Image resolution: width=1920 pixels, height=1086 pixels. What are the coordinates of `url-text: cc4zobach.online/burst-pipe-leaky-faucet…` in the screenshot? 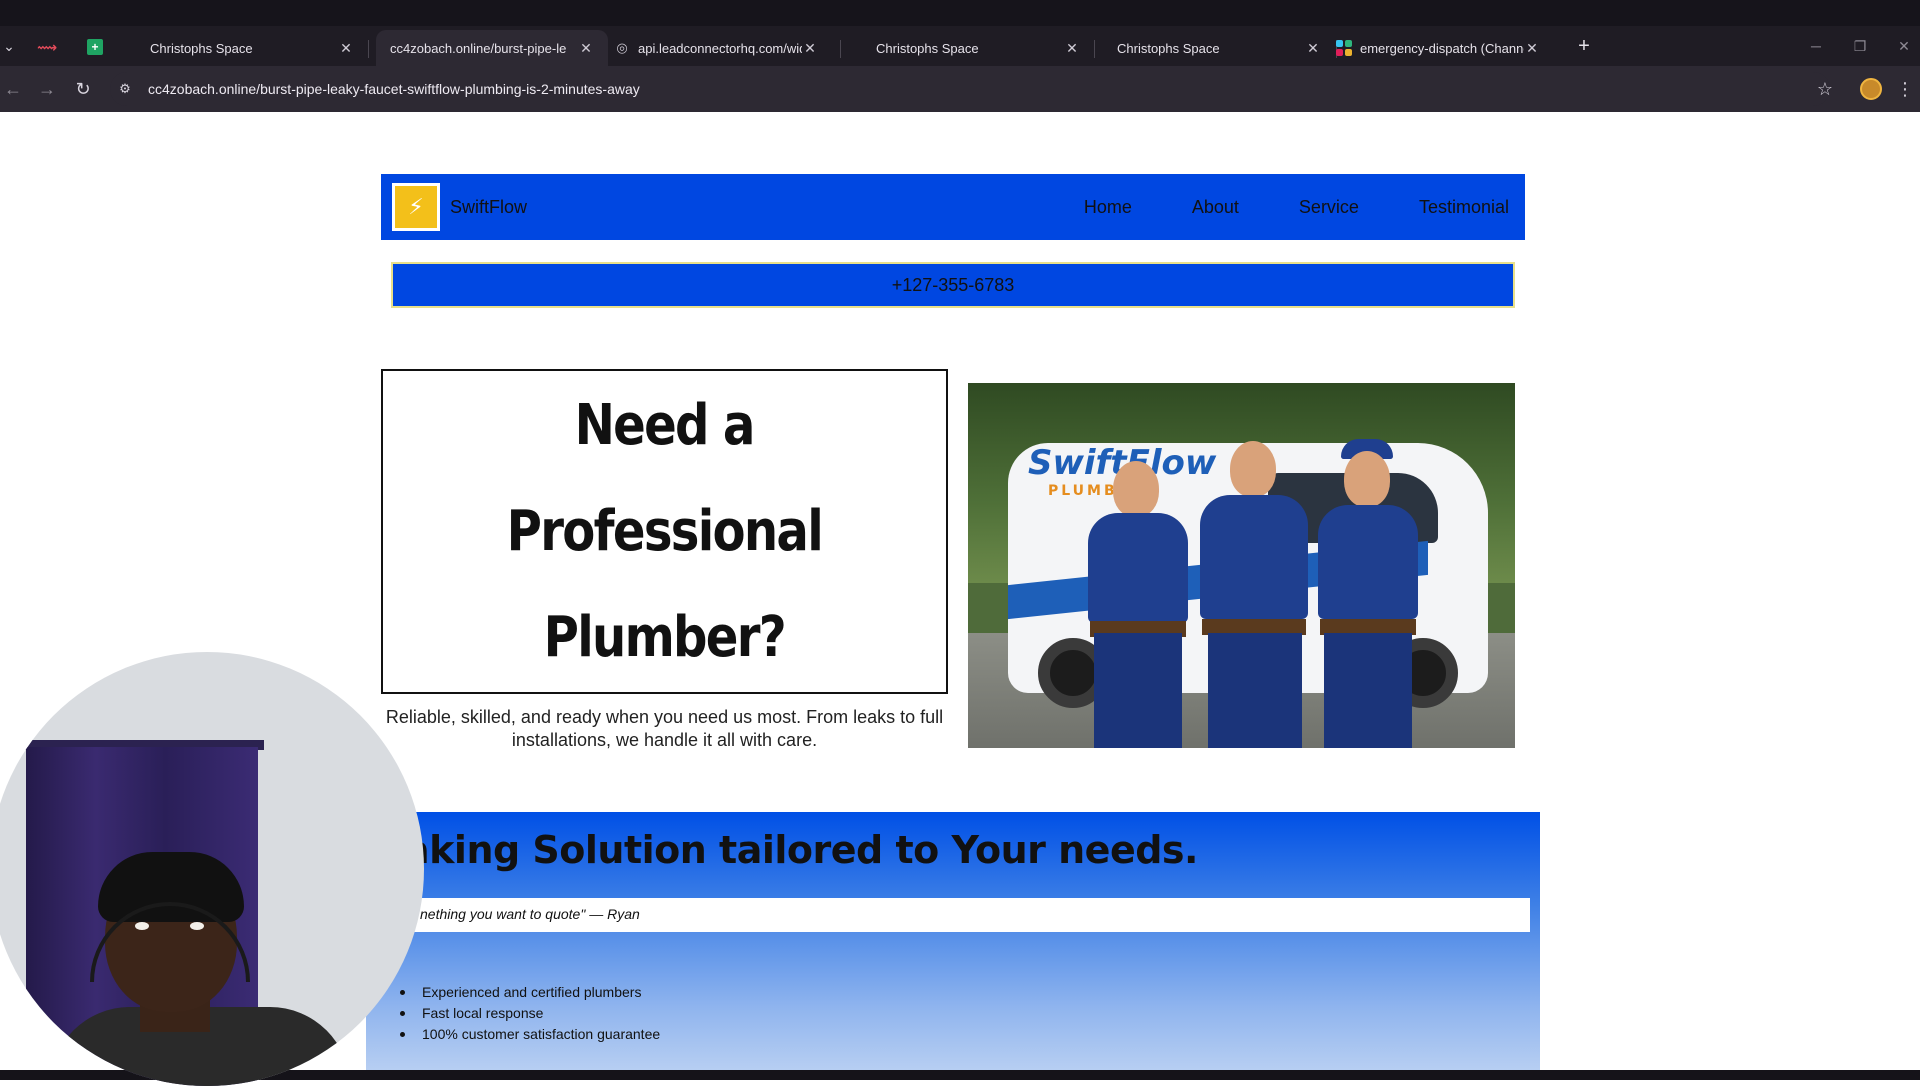 It's located at (394, 89).